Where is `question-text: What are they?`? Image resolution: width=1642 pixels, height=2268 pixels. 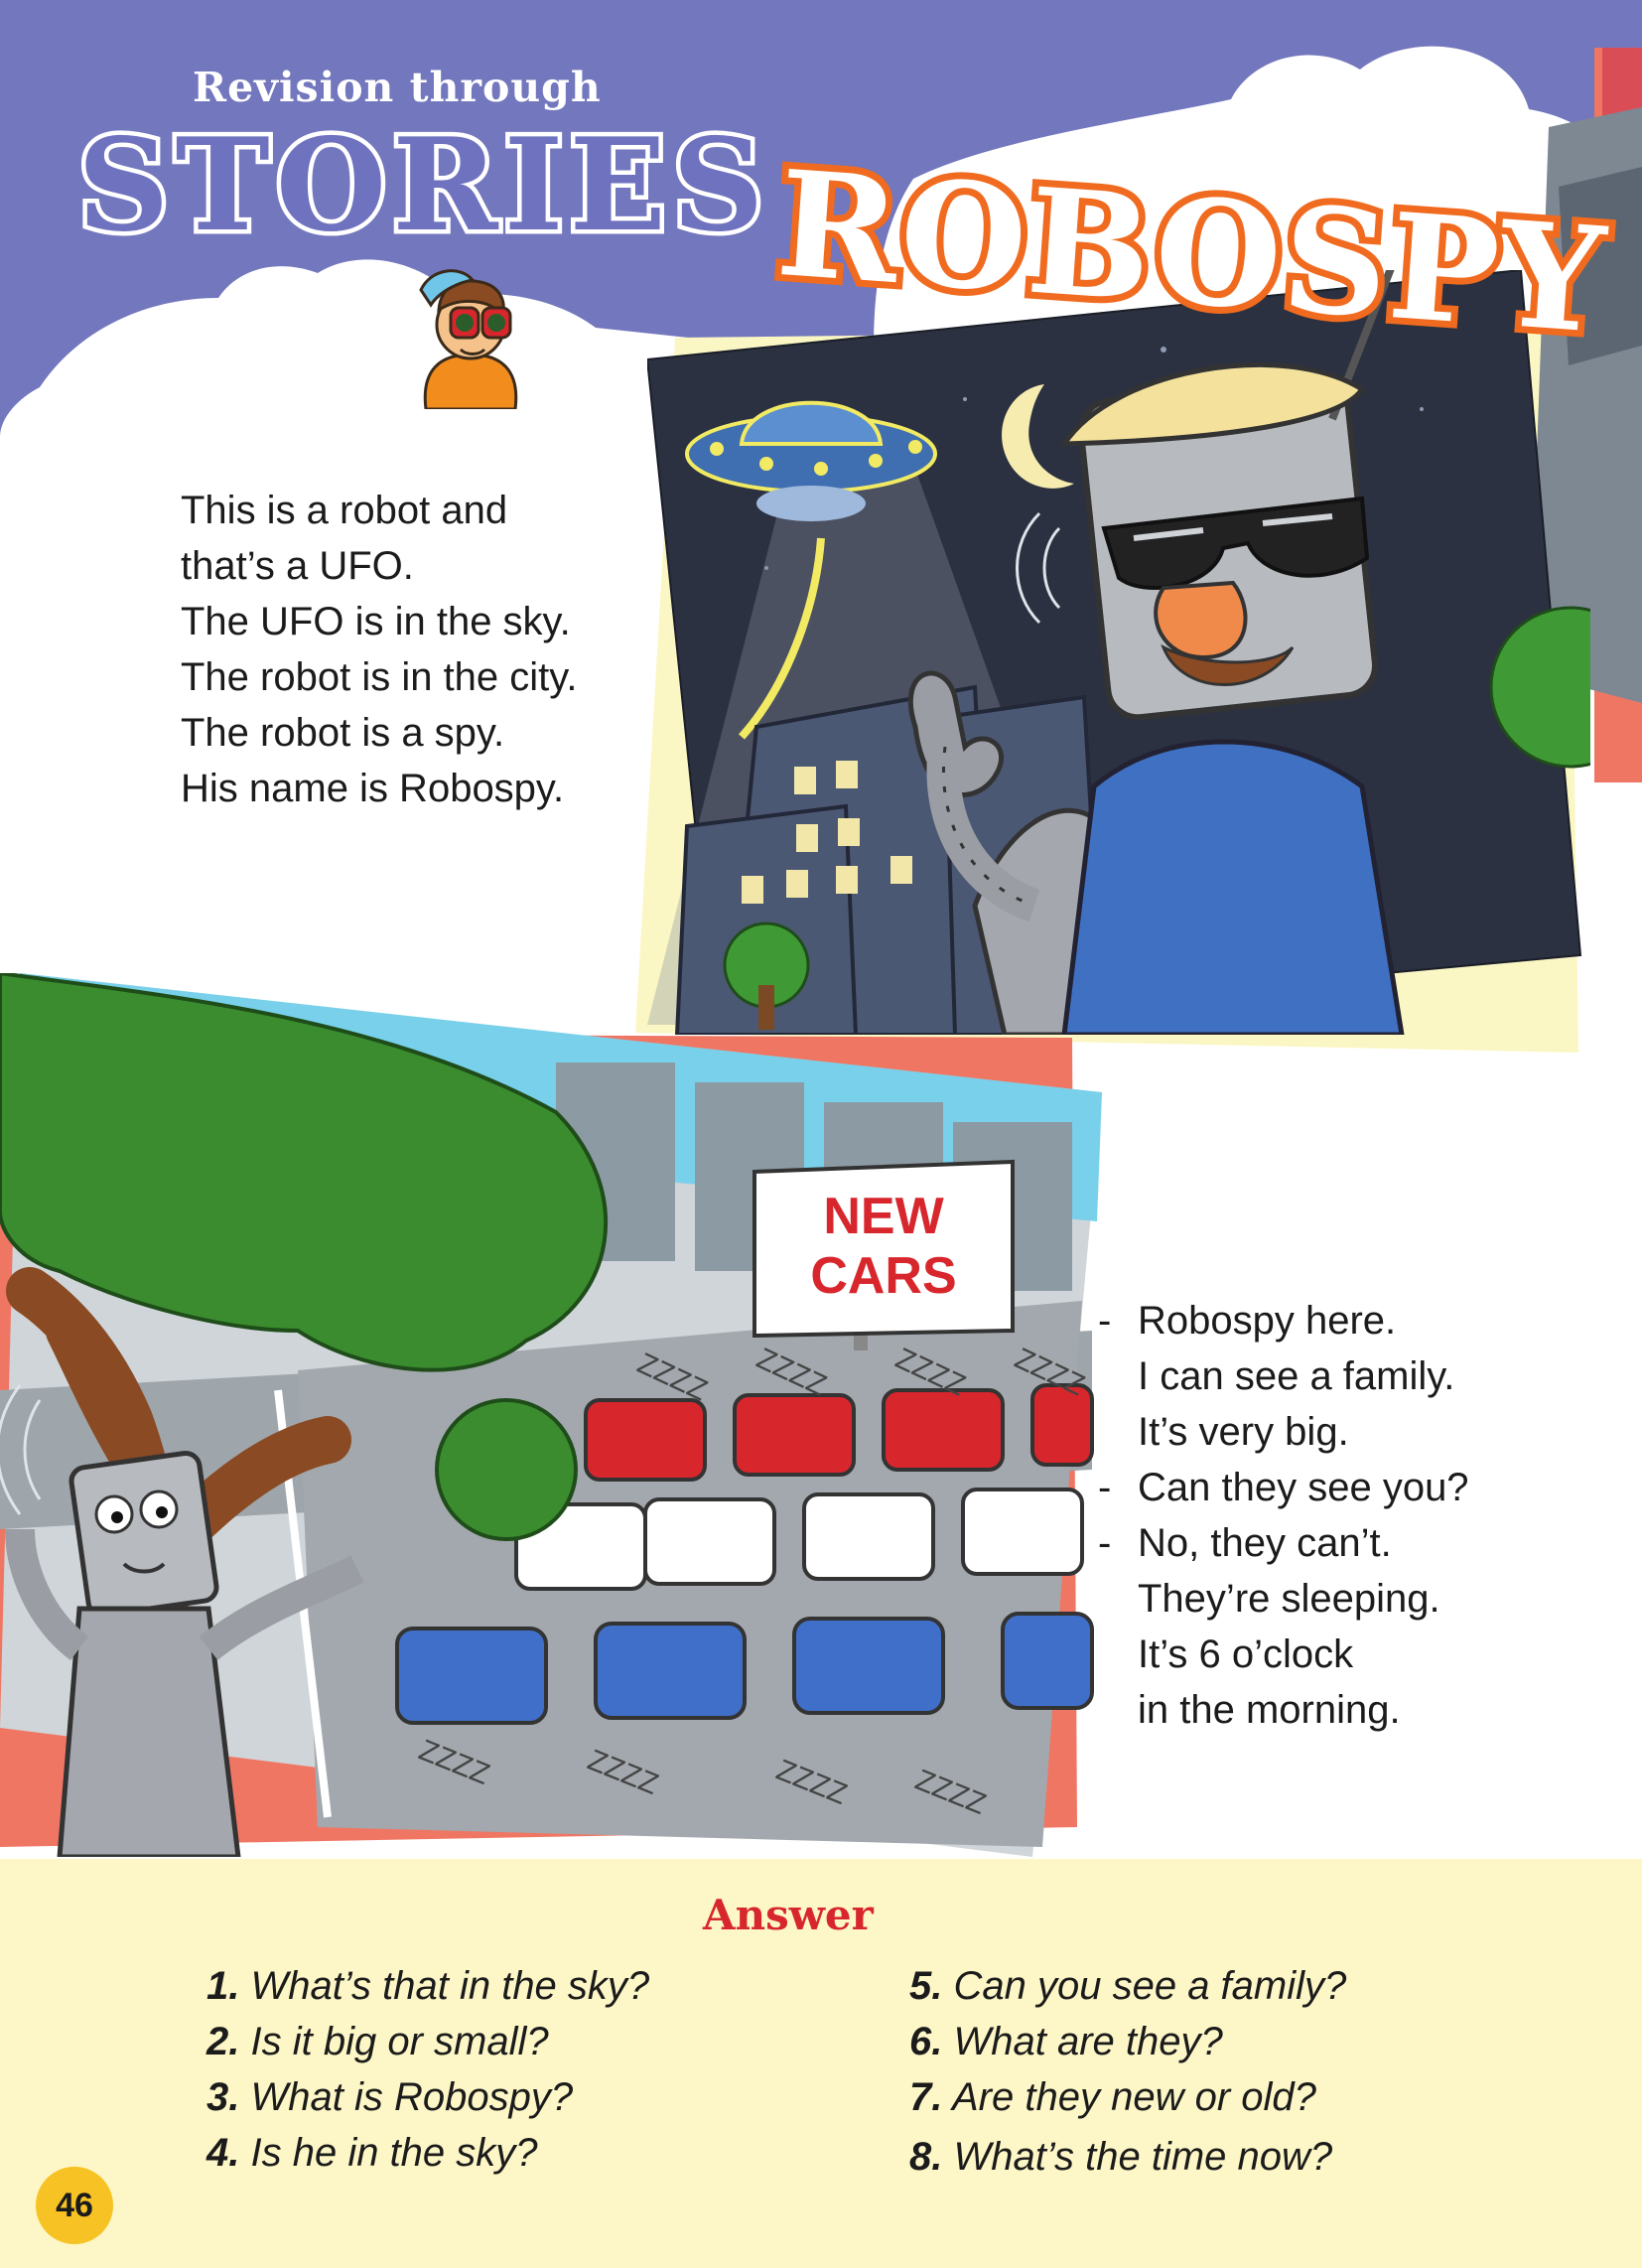
question-text: What are they? is located at coordinates (1088, 2041).